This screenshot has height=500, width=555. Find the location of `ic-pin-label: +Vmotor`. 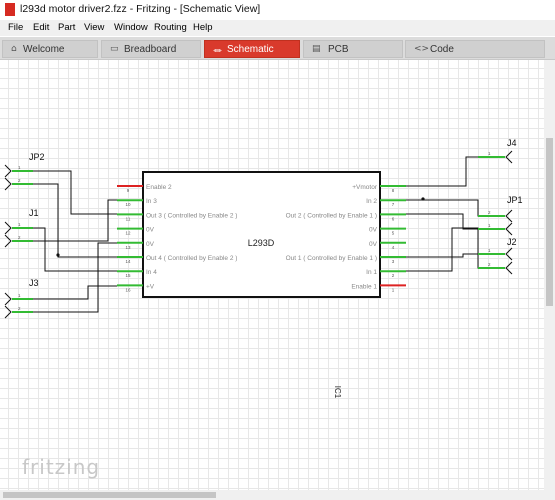

ic-pin-label: +Vmotor is located at coordinates (365, 187).